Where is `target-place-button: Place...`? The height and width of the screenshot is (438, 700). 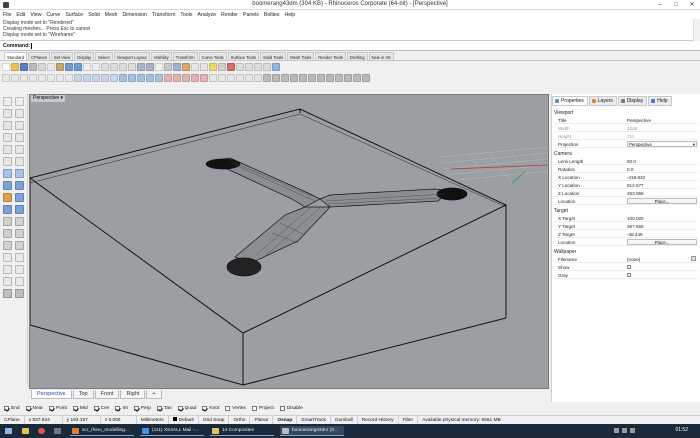 target-place-button: Place... is located at coordinates (662, 242).